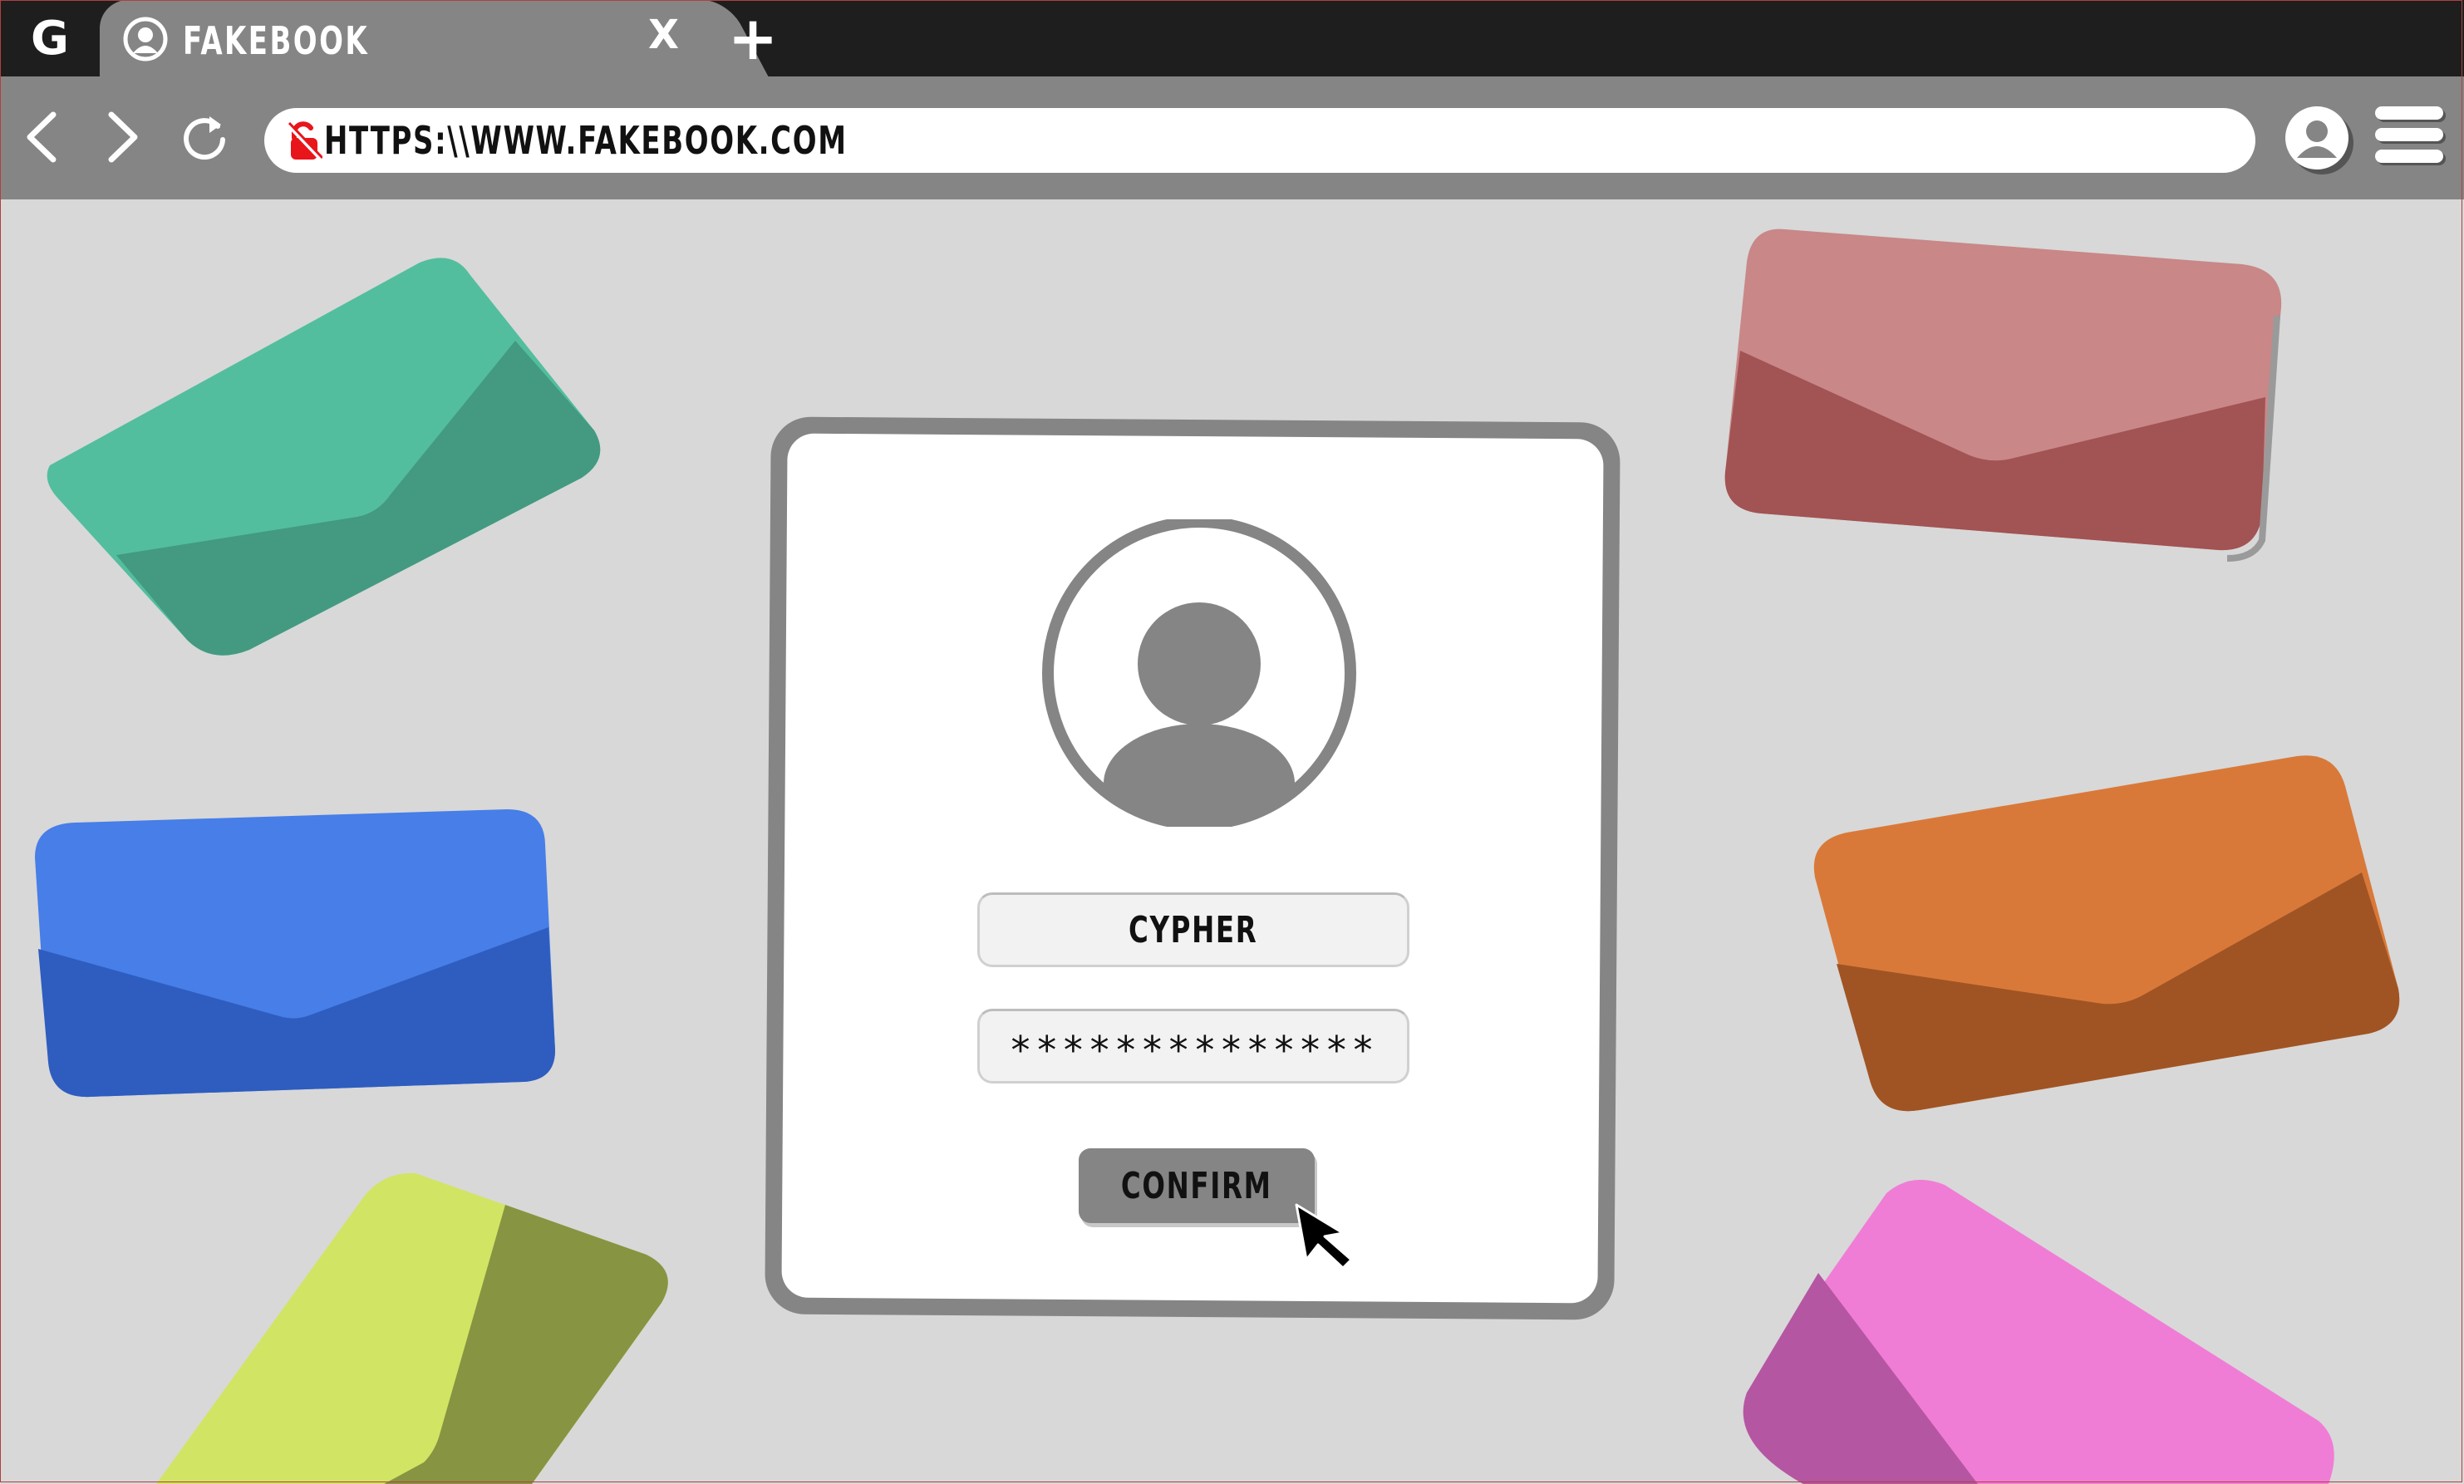 The image size is (2464, 1484). I want to click on confirm-label: CONFIRM, so click(1196, 1185).